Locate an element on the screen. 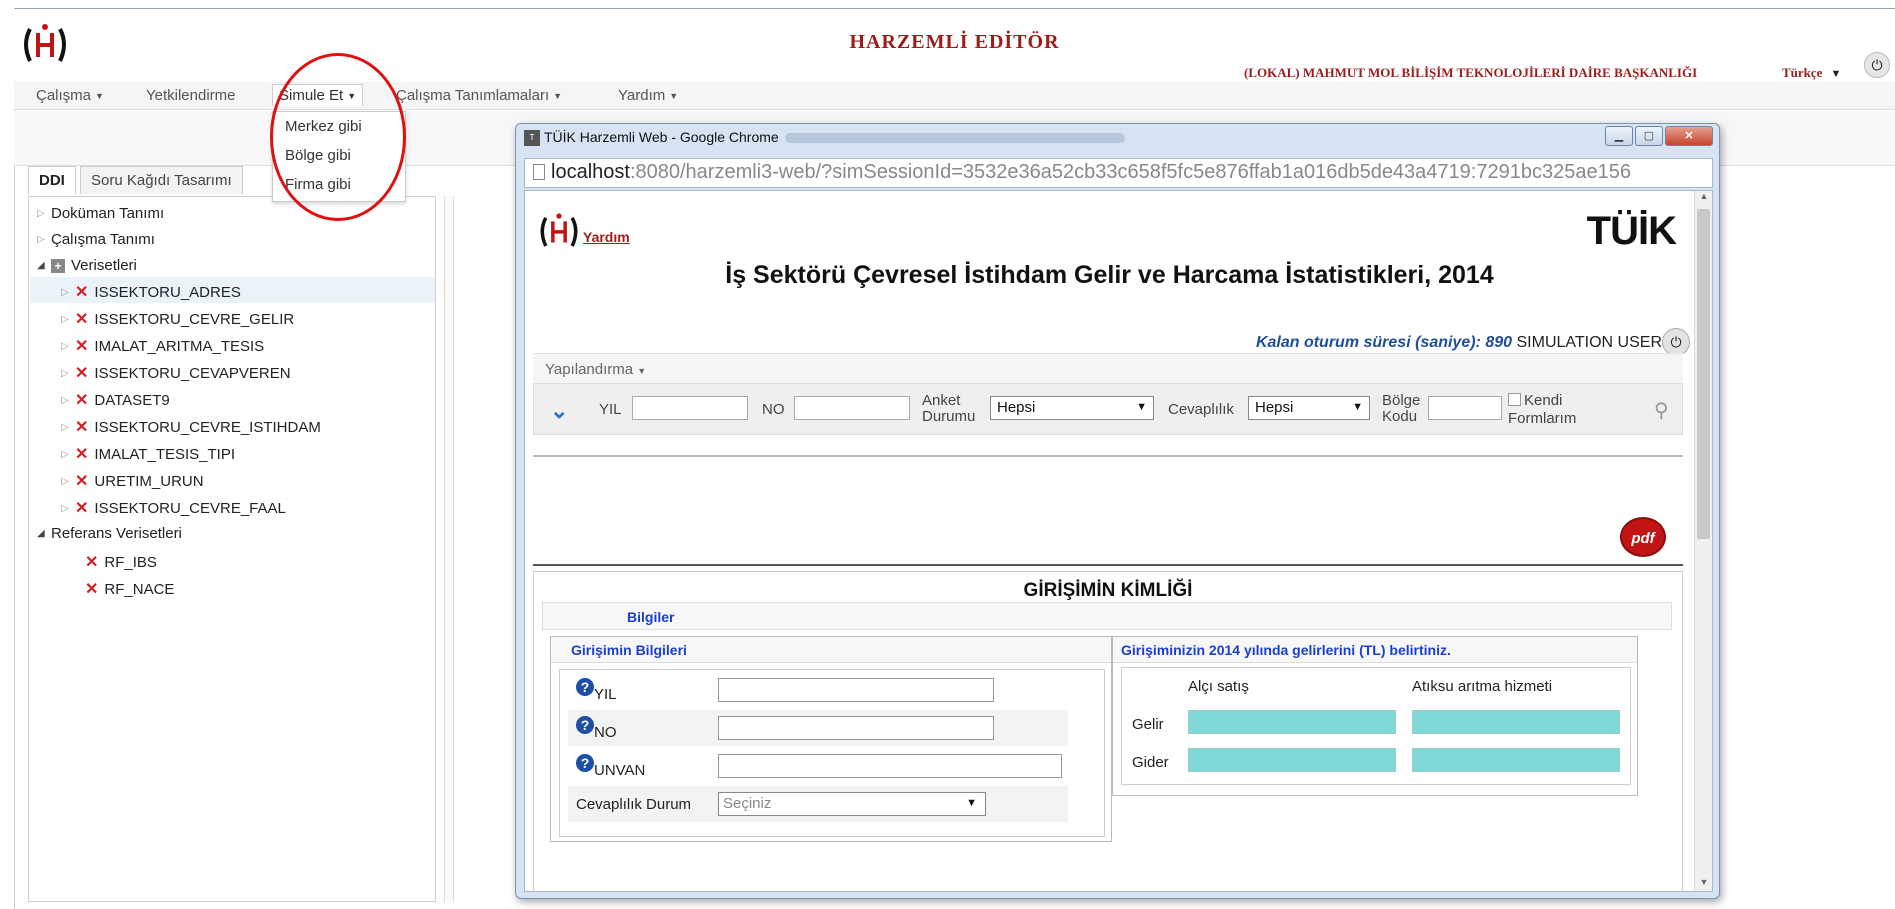 Image resolution: width=1895 pixels, height=909 pixels. yil-input is located at coordinates (856, 690).